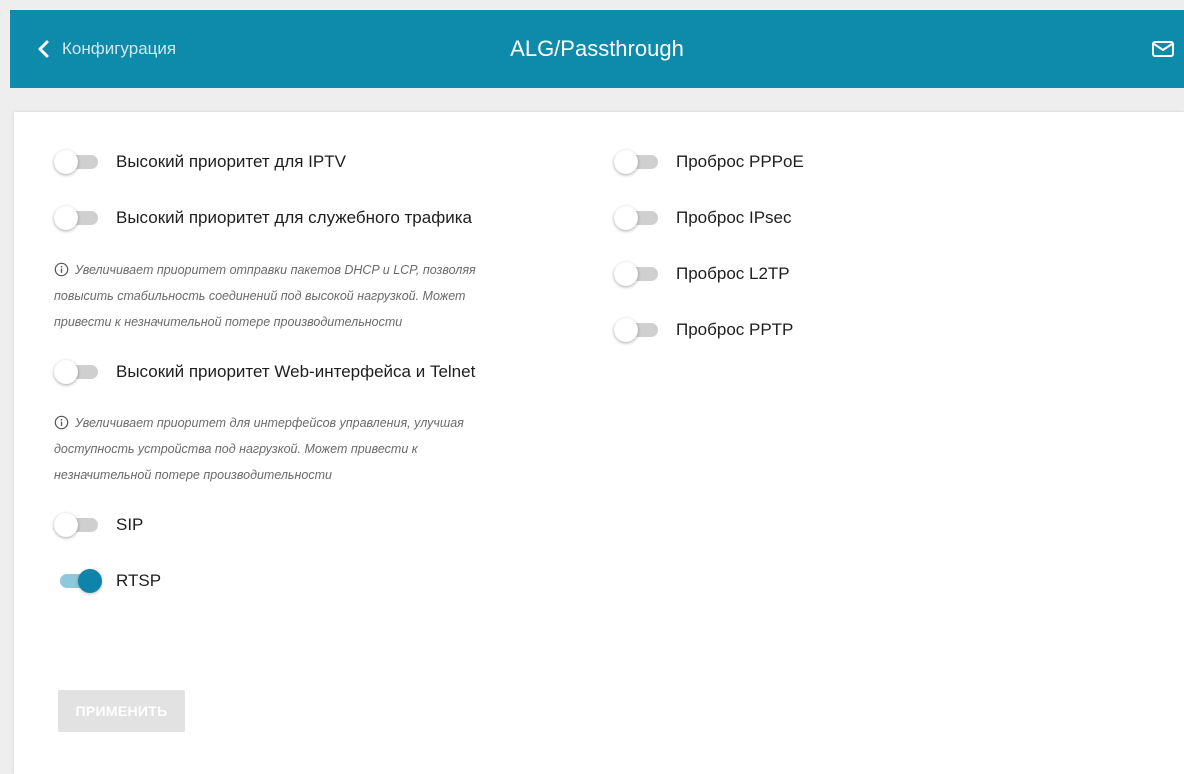  Describe the element at coordinates (130, 524) in the screenshot. I see `sip-label: SIP` at that location.